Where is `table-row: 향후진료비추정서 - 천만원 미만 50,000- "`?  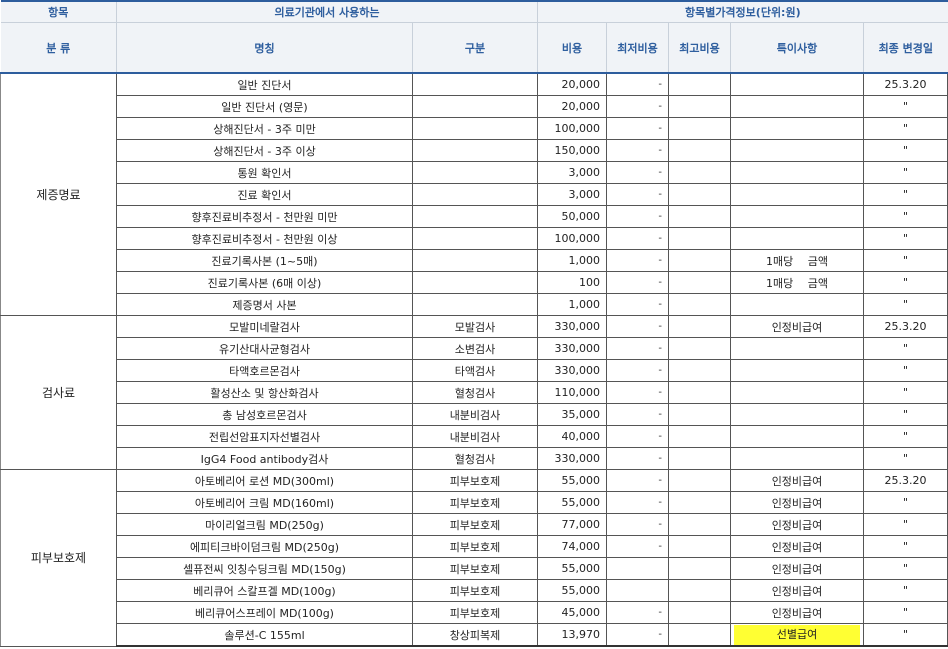 table-row: 향후진료비추정서 - 천만원 미만 50,000- " is located at coordinates (474, 216).